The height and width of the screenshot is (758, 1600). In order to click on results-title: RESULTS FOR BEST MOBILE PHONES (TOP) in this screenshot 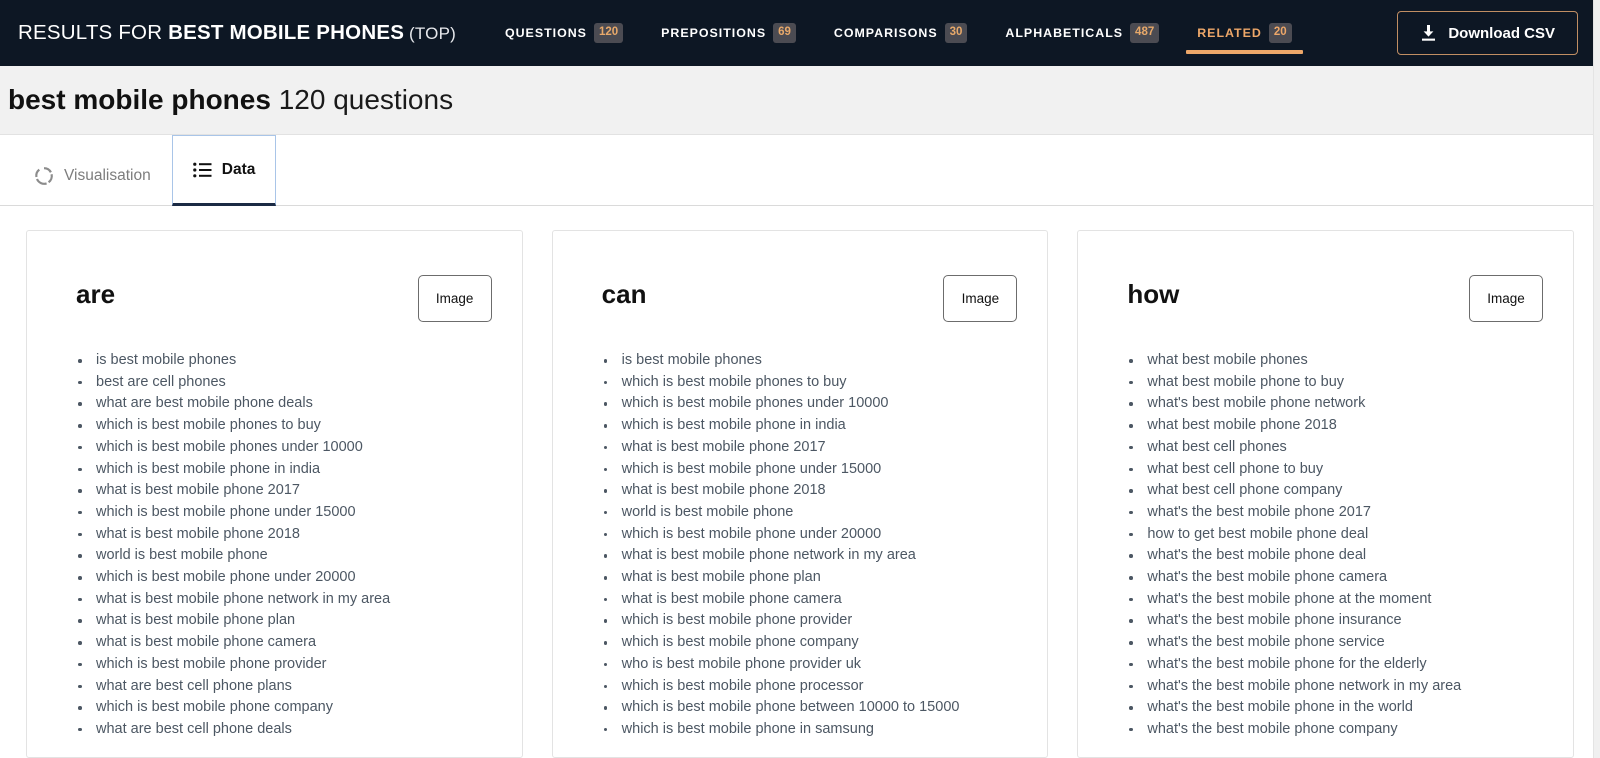, I will do `click(237, 33)`.